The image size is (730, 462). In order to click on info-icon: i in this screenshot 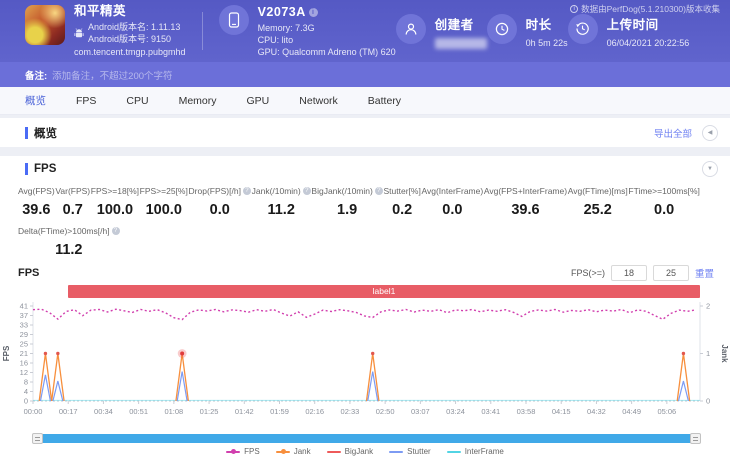, I will do `click(574, 9)`.